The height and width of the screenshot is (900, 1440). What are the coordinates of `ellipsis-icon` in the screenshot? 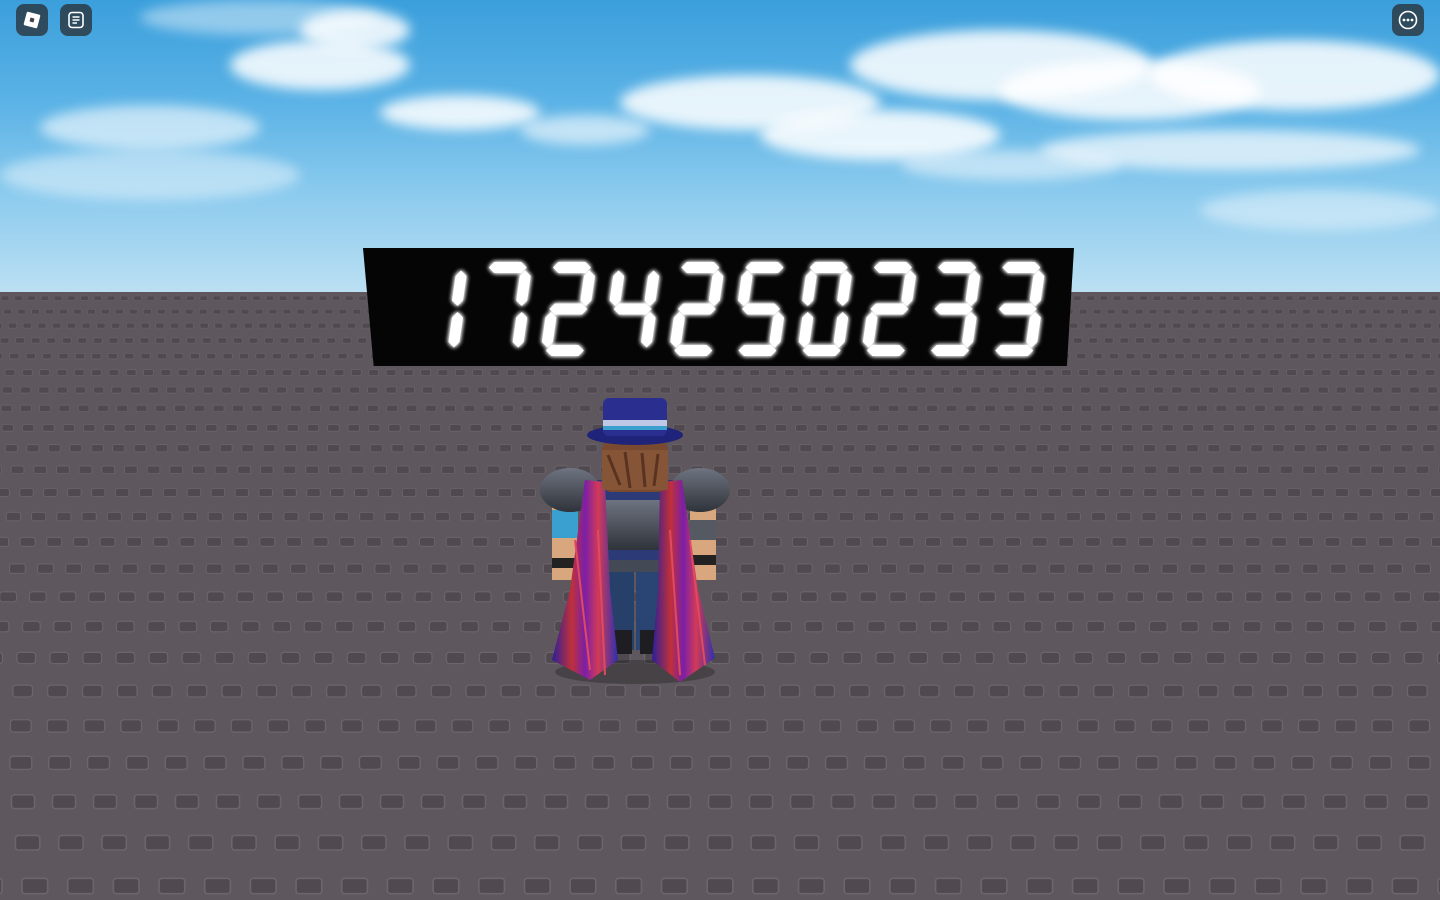 It's located at (1408, 20).